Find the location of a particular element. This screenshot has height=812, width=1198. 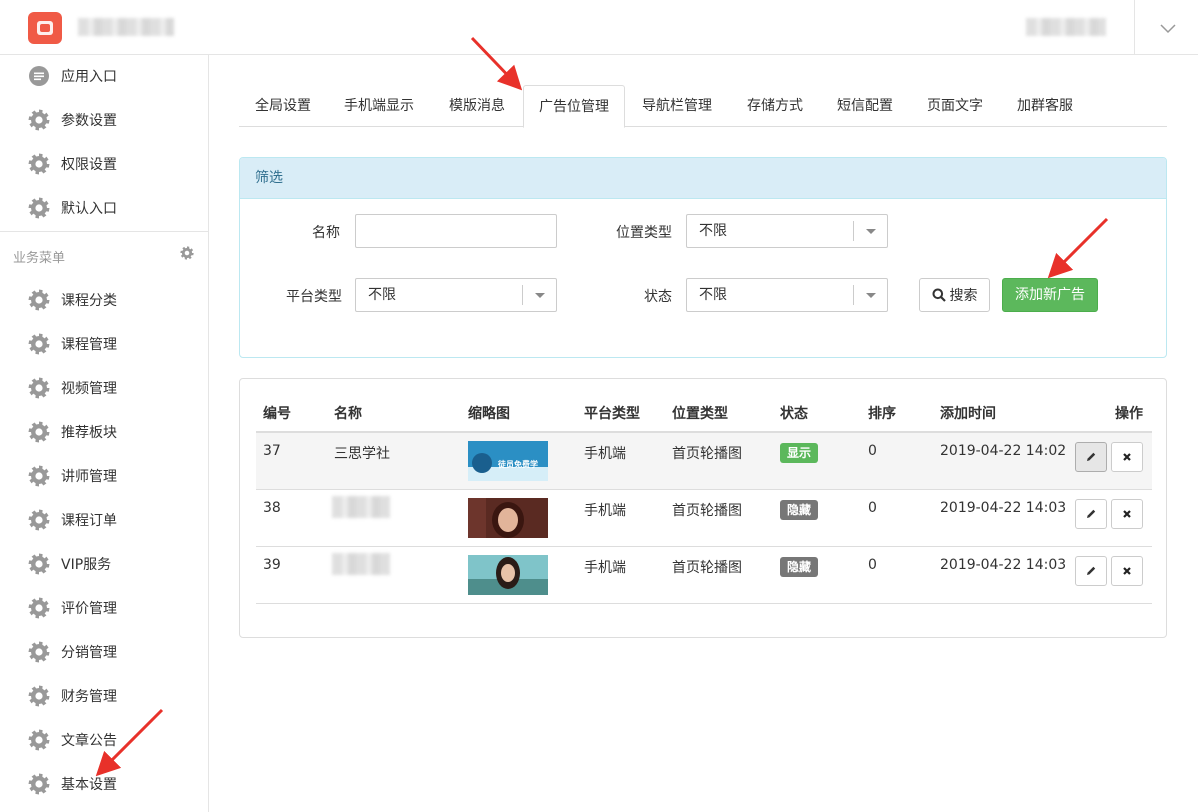

add-ad-button: 添加新广告 is located at coordinates (1050, 295).